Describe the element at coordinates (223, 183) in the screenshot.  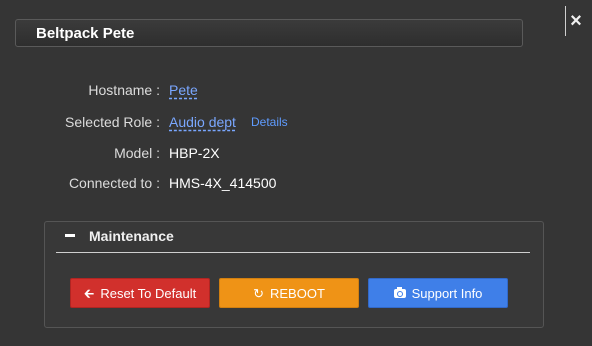
I see `connected-value: HMS-4X_414500` at that location.